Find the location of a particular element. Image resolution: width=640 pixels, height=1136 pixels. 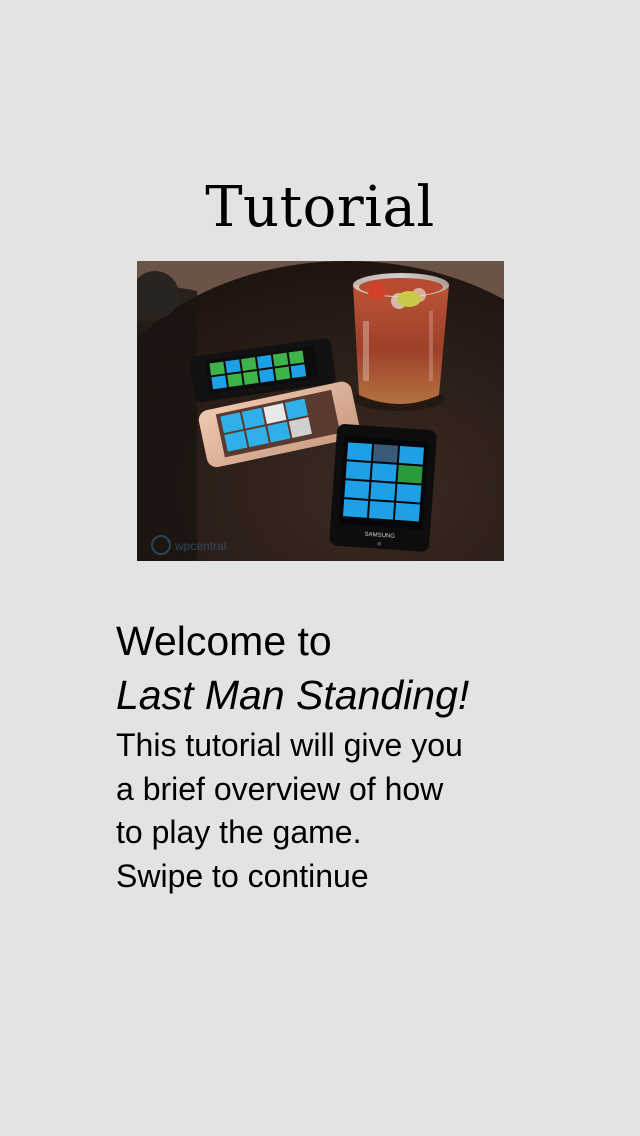

intro-line: to play the game. is located at coordinates (239, 832).